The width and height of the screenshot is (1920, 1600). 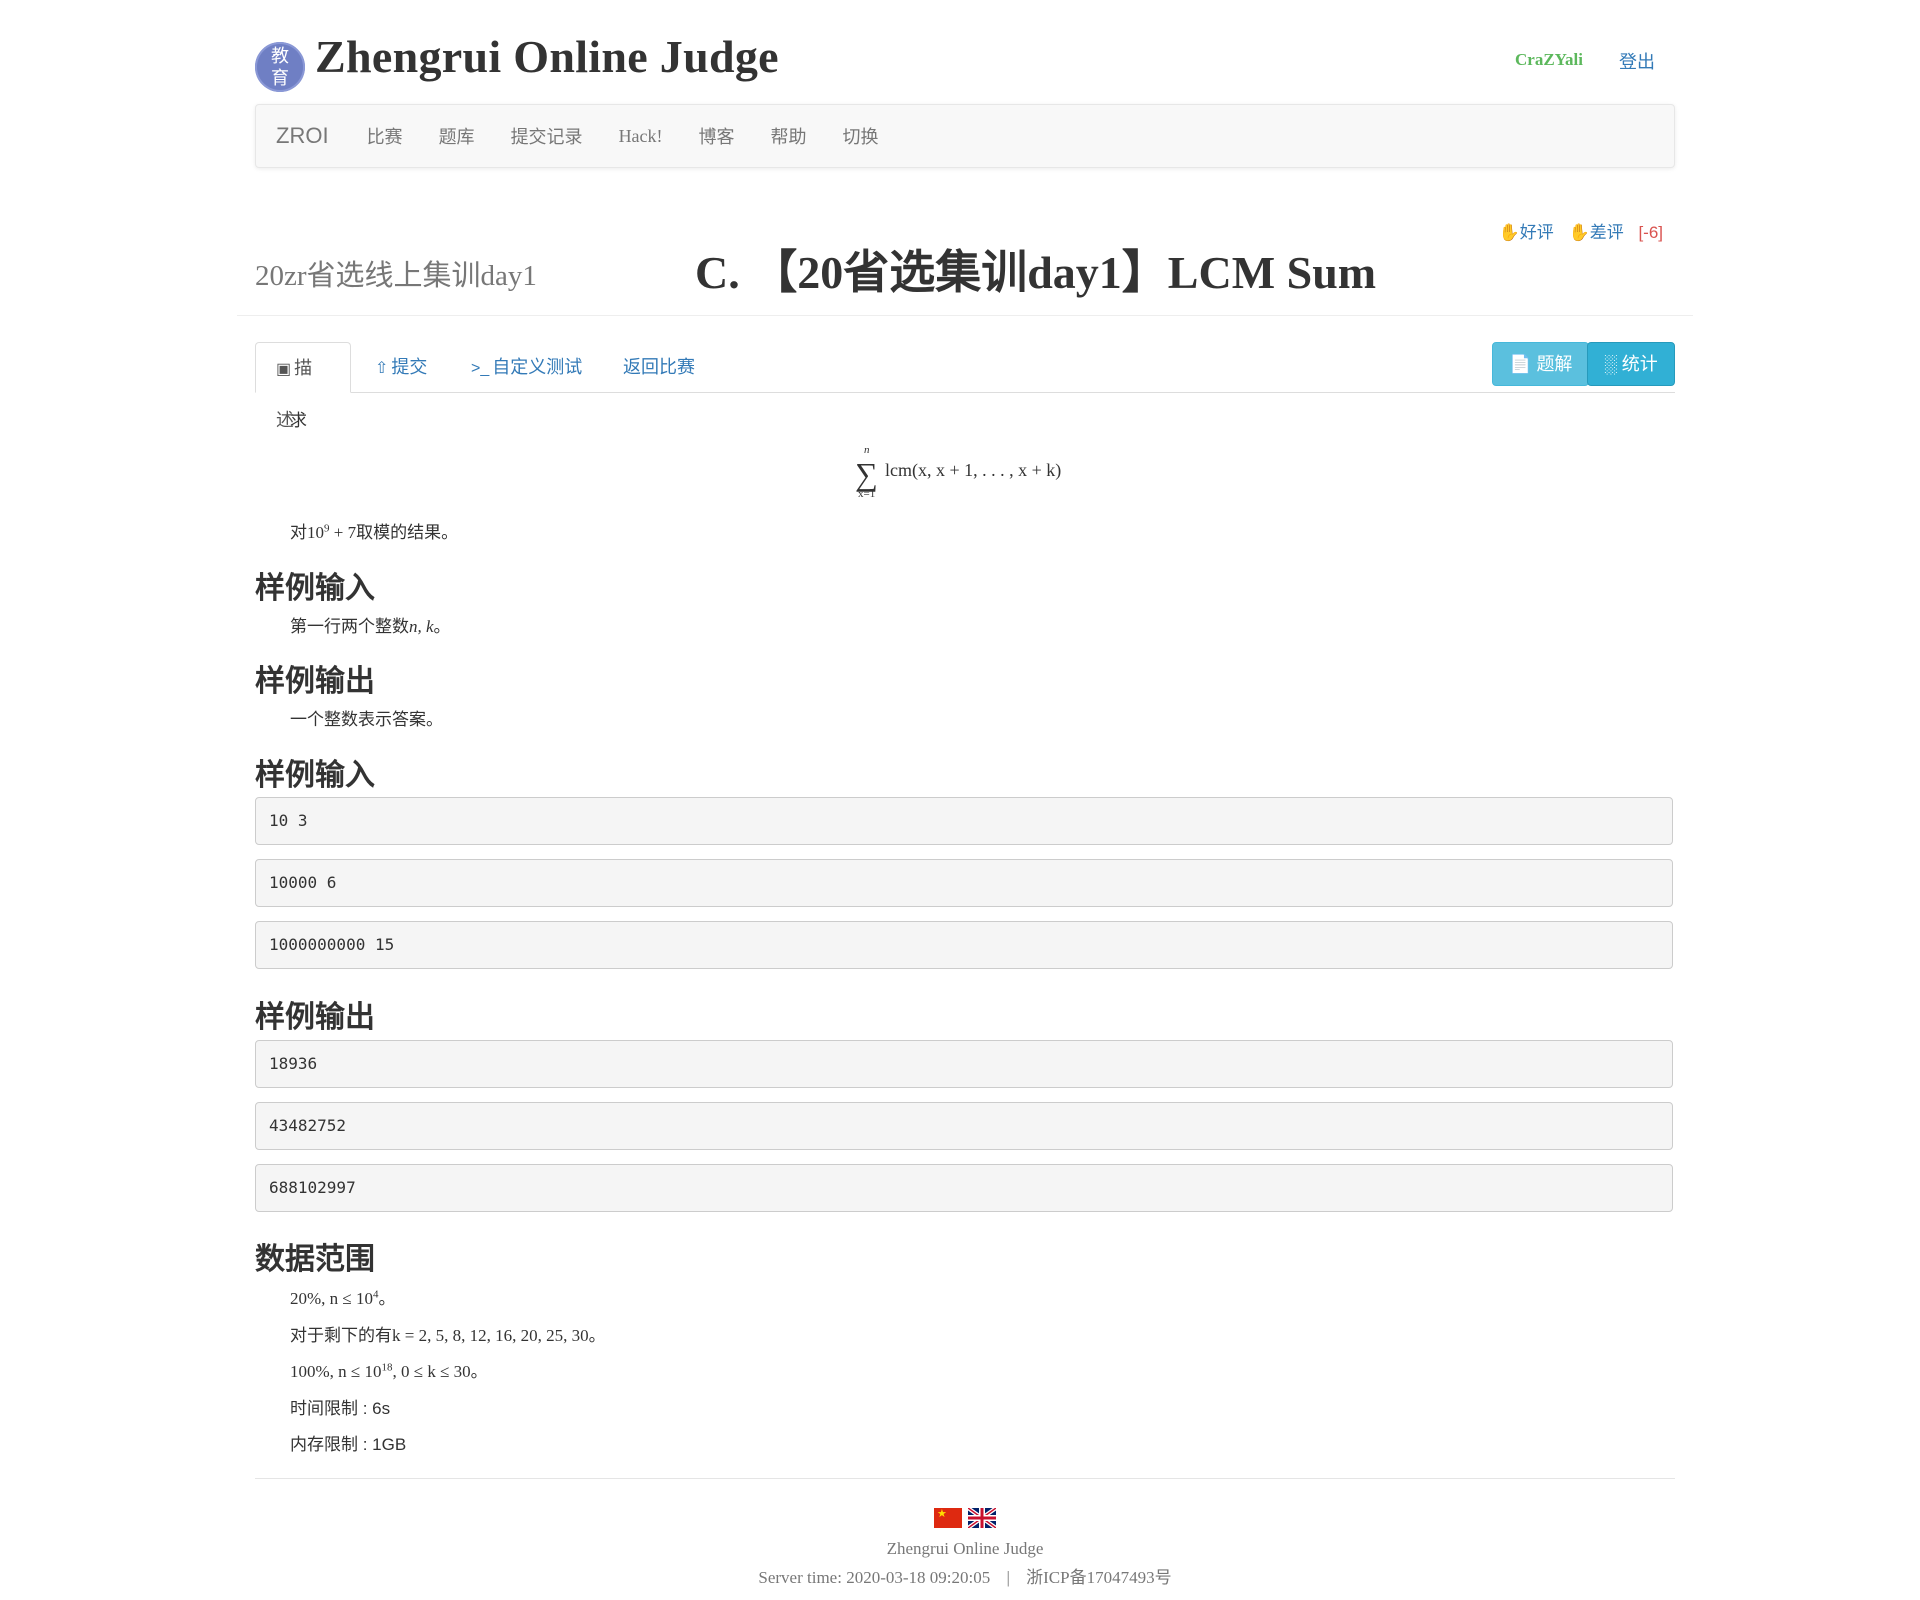 What do you see at coordinates (349, 626) in the screenshot?
I see `input-desc-prefix: 第一行两个整数` at bounding box center [349, 626].